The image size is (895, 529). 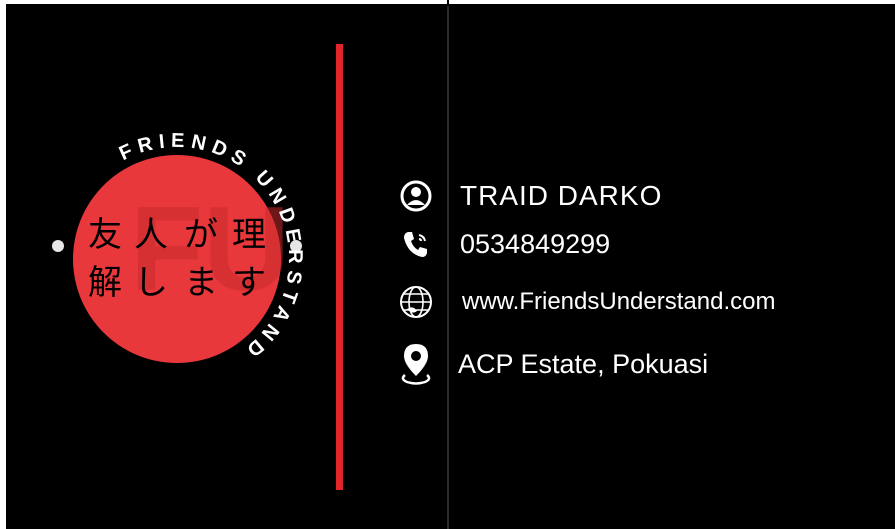 I want to click on phone-icon, so click(x=416, y=244).